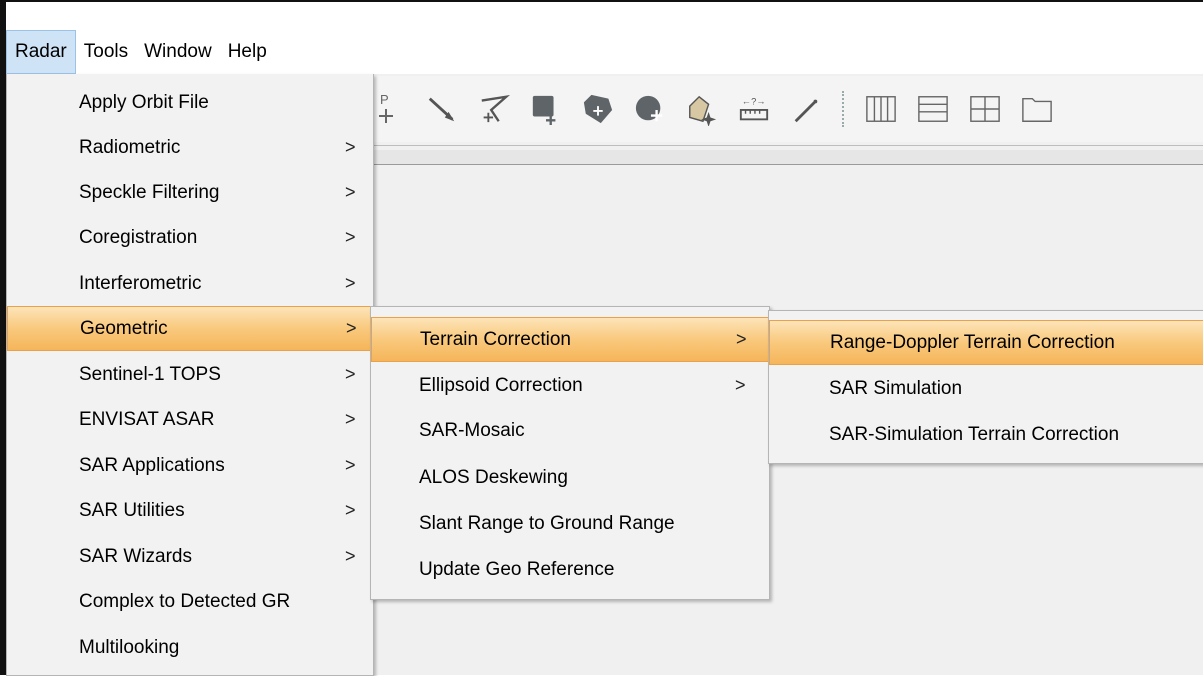 This screenshot has width=1203, height=676. Describe the element at coordinates (247, 52) in the screenshot. I see `menu-help: Help` at that location.